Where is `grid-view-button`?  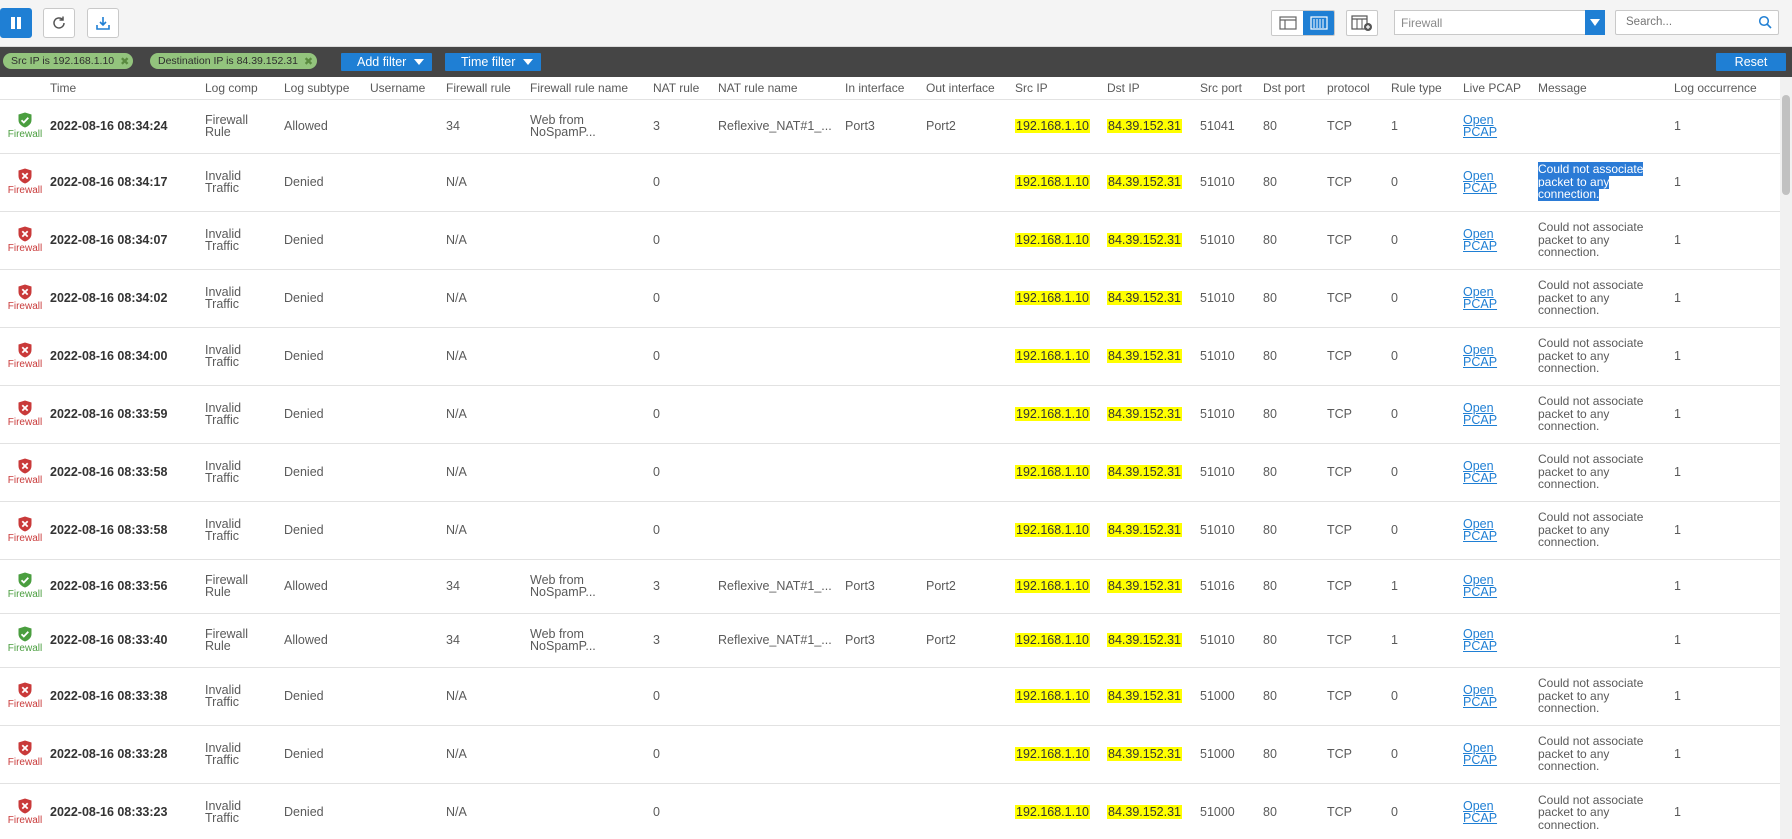
grid-view-button is located at coordinates (1318, 23).